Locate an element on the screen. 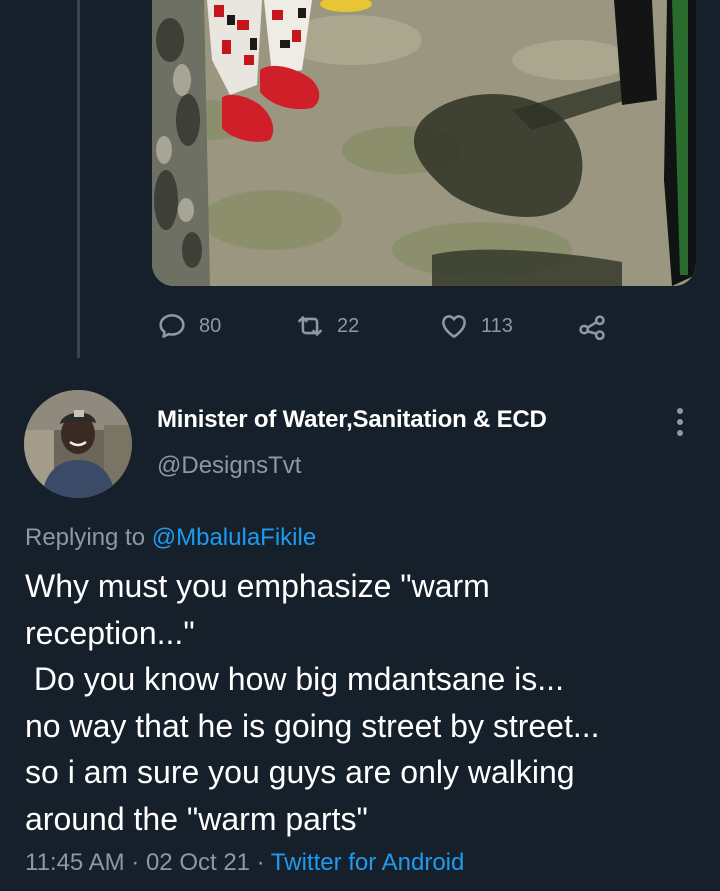 The height and width of the screenshot is (891, 720). retweet-icon is located at coordinates (310, 326).